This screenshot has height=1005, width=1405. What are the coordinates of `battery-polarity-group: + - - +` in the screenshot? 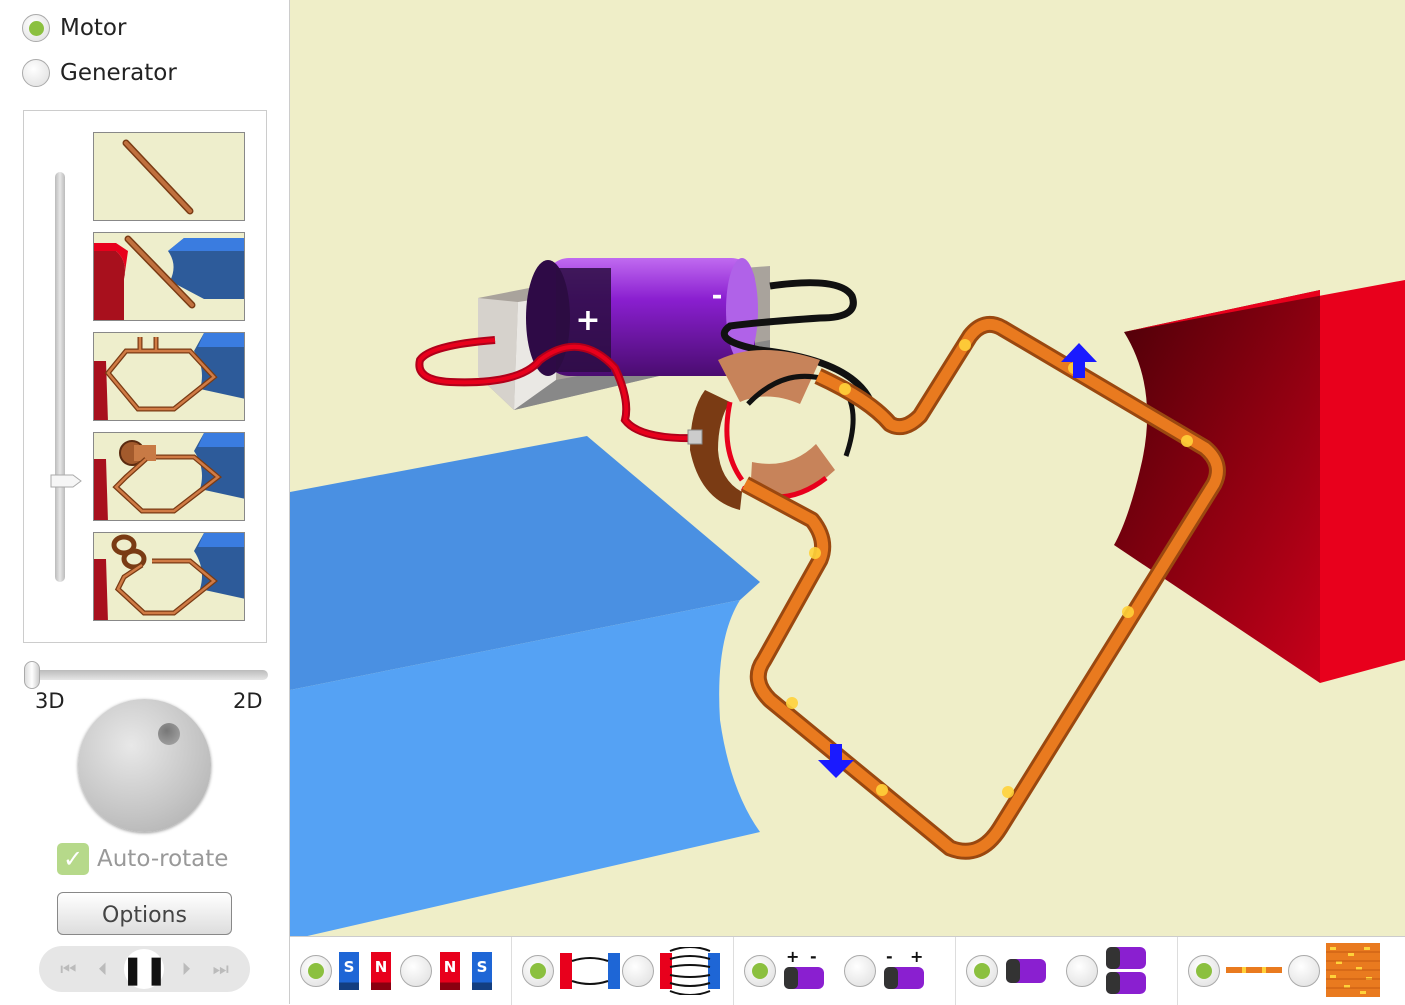 It's located at (844, 971).